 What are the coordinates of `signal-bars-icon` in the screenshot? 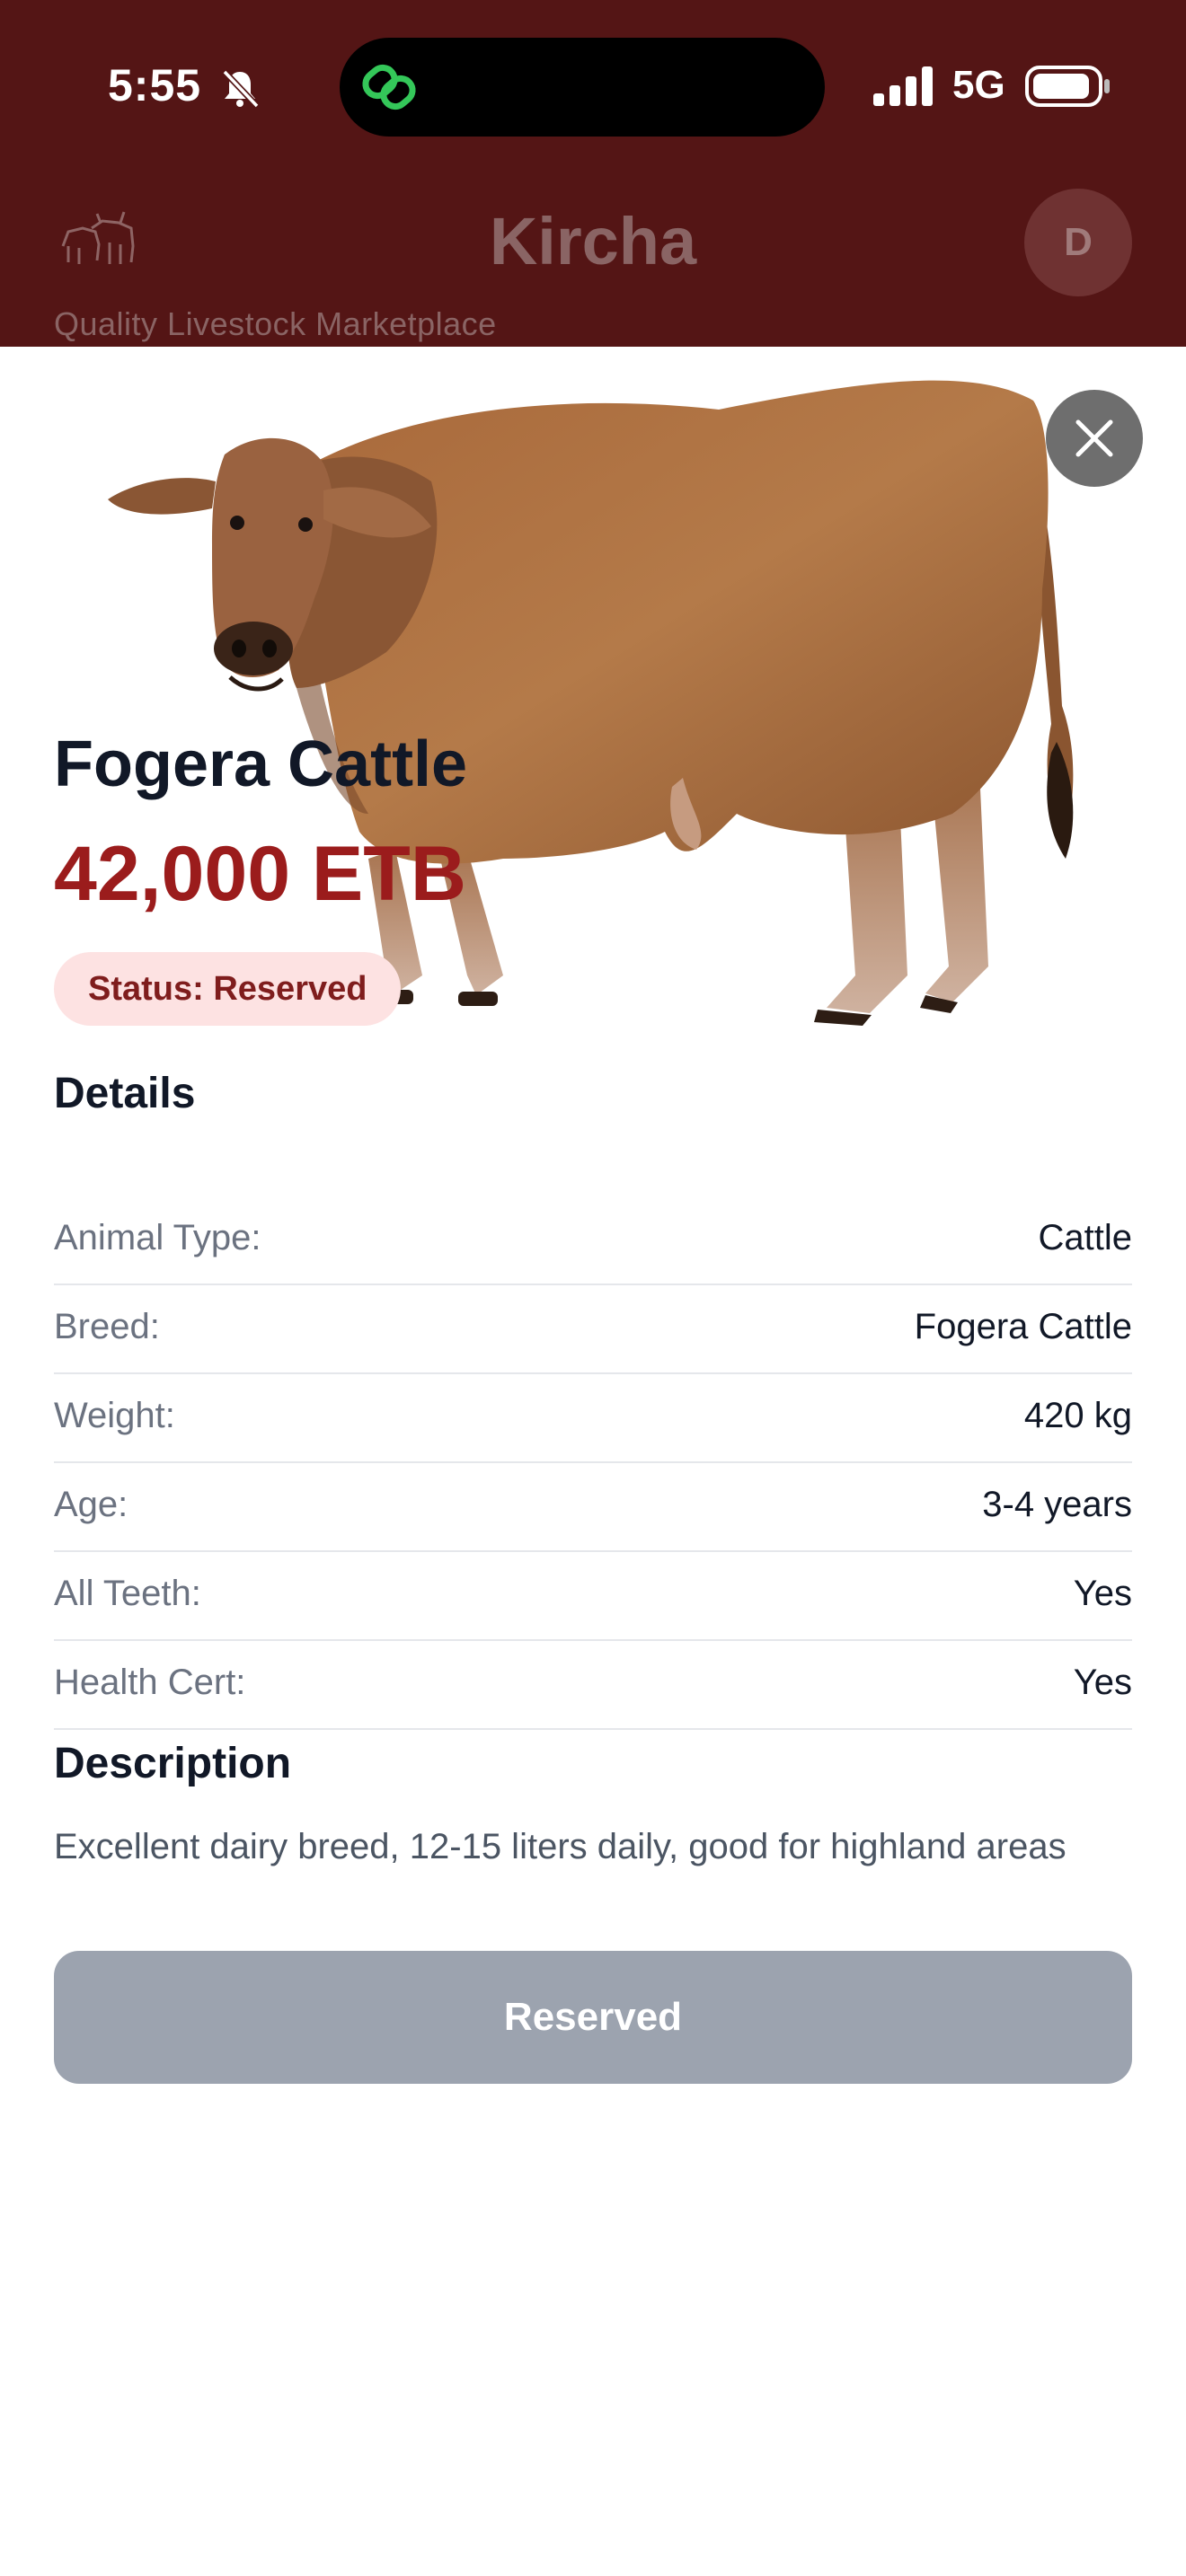 It's located at (903, 86).